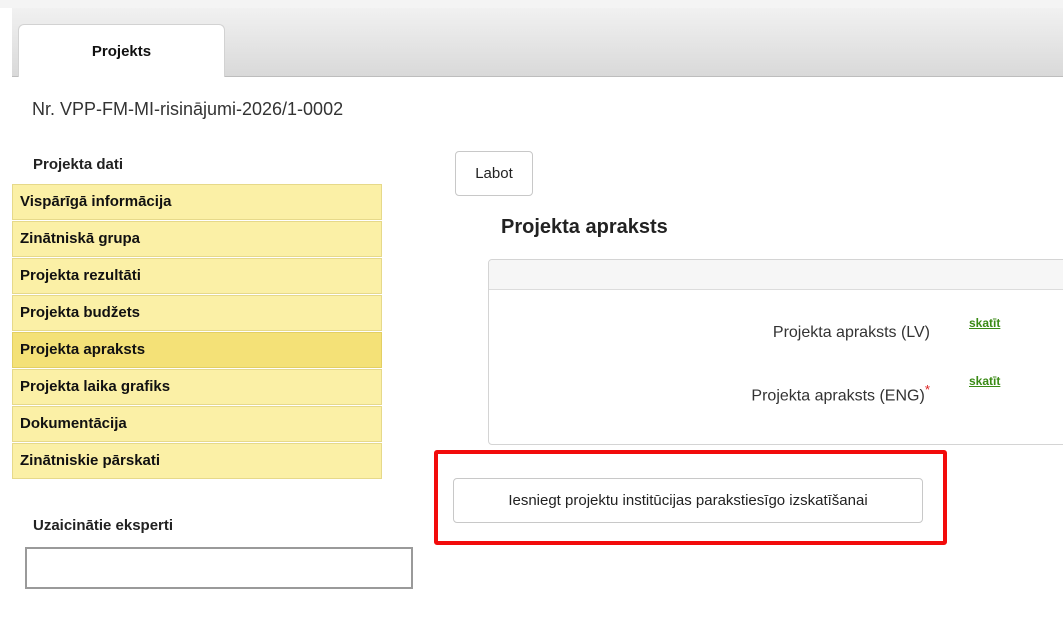 This screenshot has width=1063, height=619. Describe the element at coordinates (197, 424) in the screenshot. I see `sidebar-item-dokumentacija: Dokumentācija` at that location.